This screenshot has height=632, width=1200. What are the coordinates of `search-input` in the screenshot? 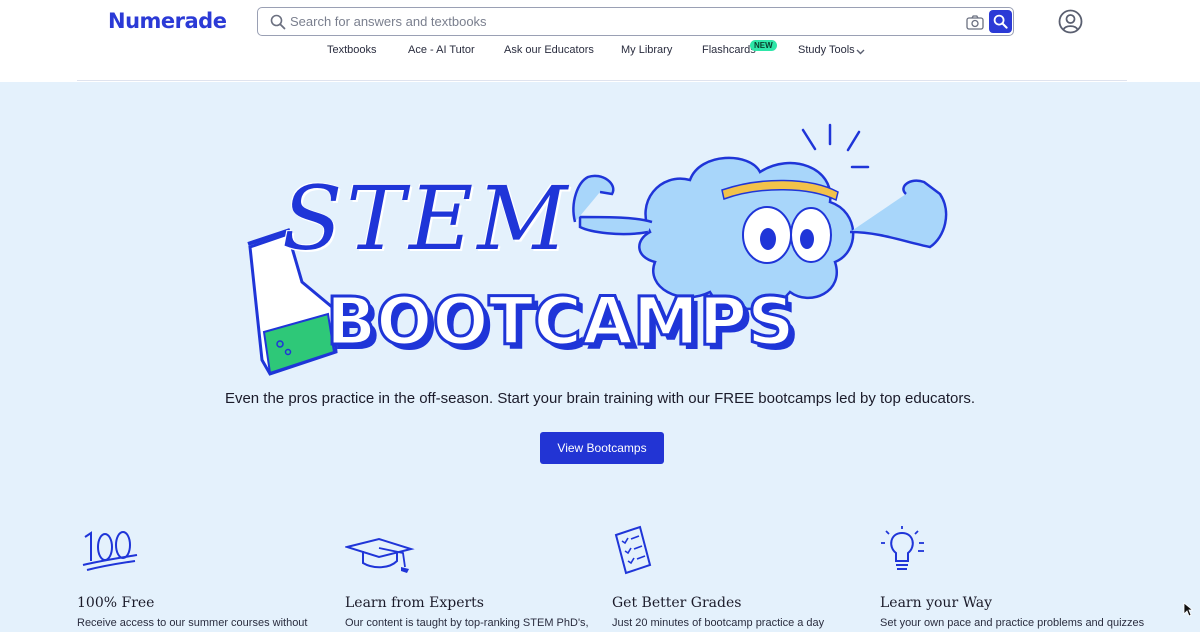 It's located at (620, 21).